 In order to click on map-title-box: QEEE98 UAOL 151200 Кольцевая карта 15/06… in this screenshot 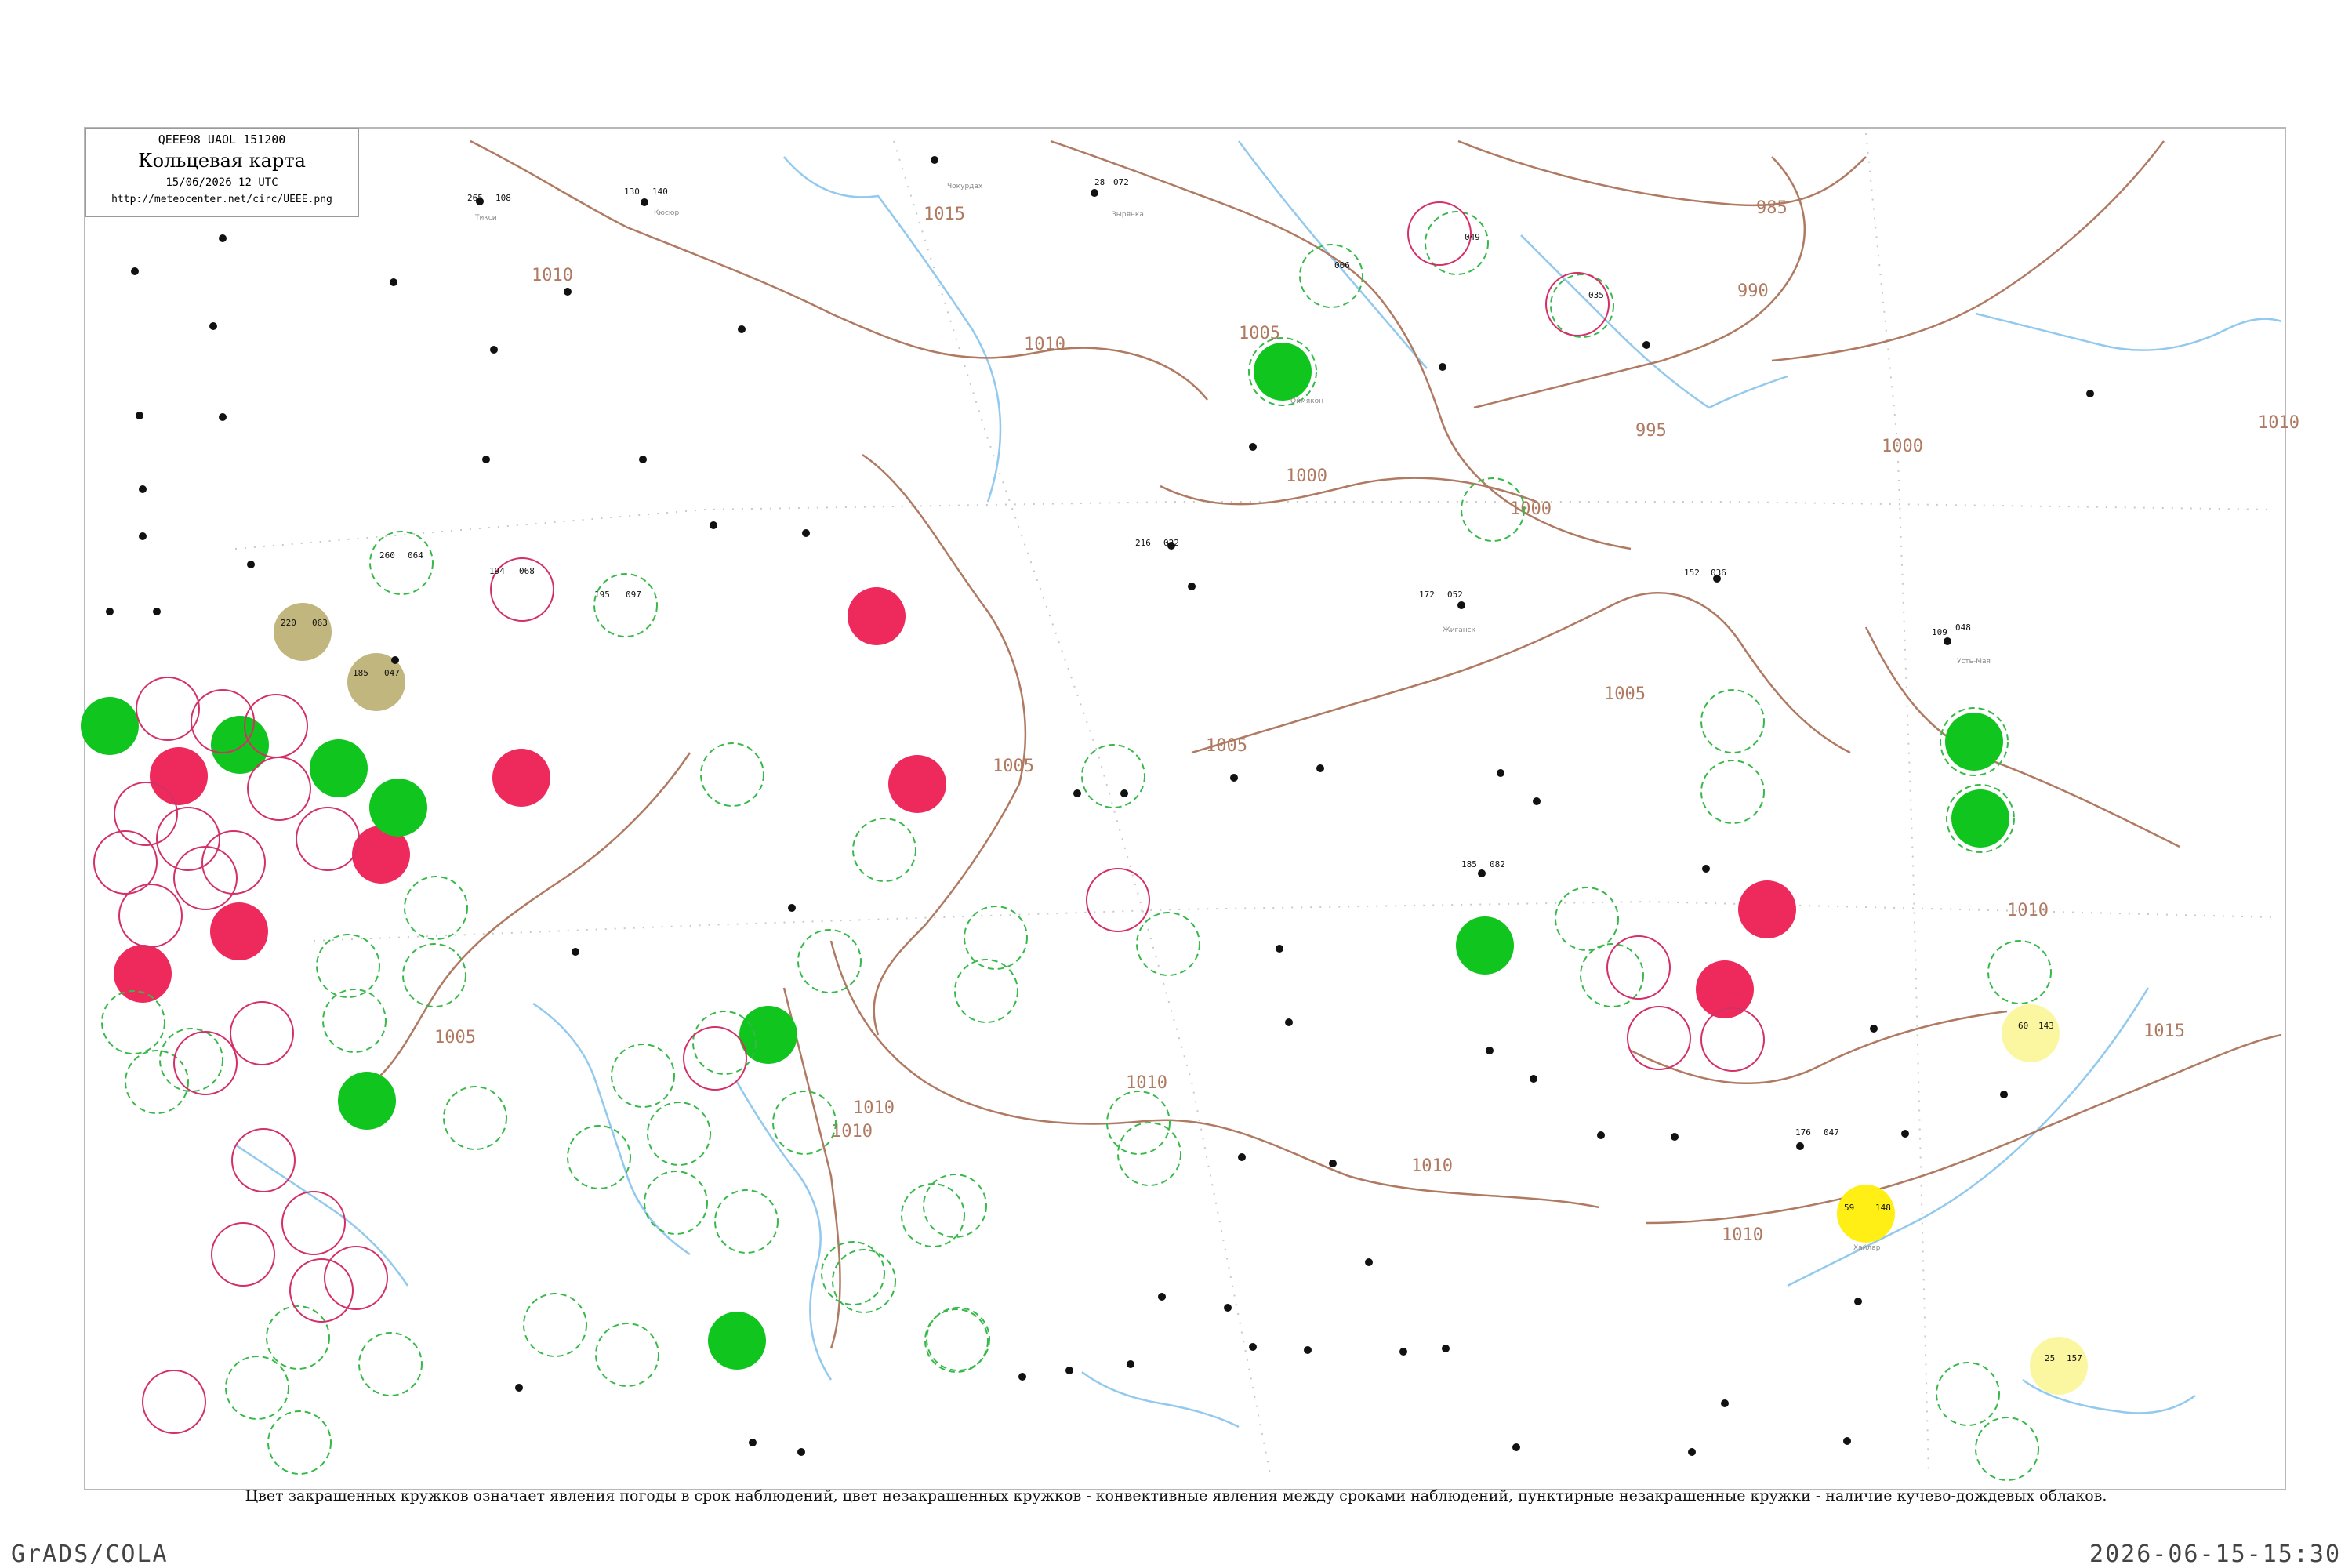, I will do `click(222, 172)`.